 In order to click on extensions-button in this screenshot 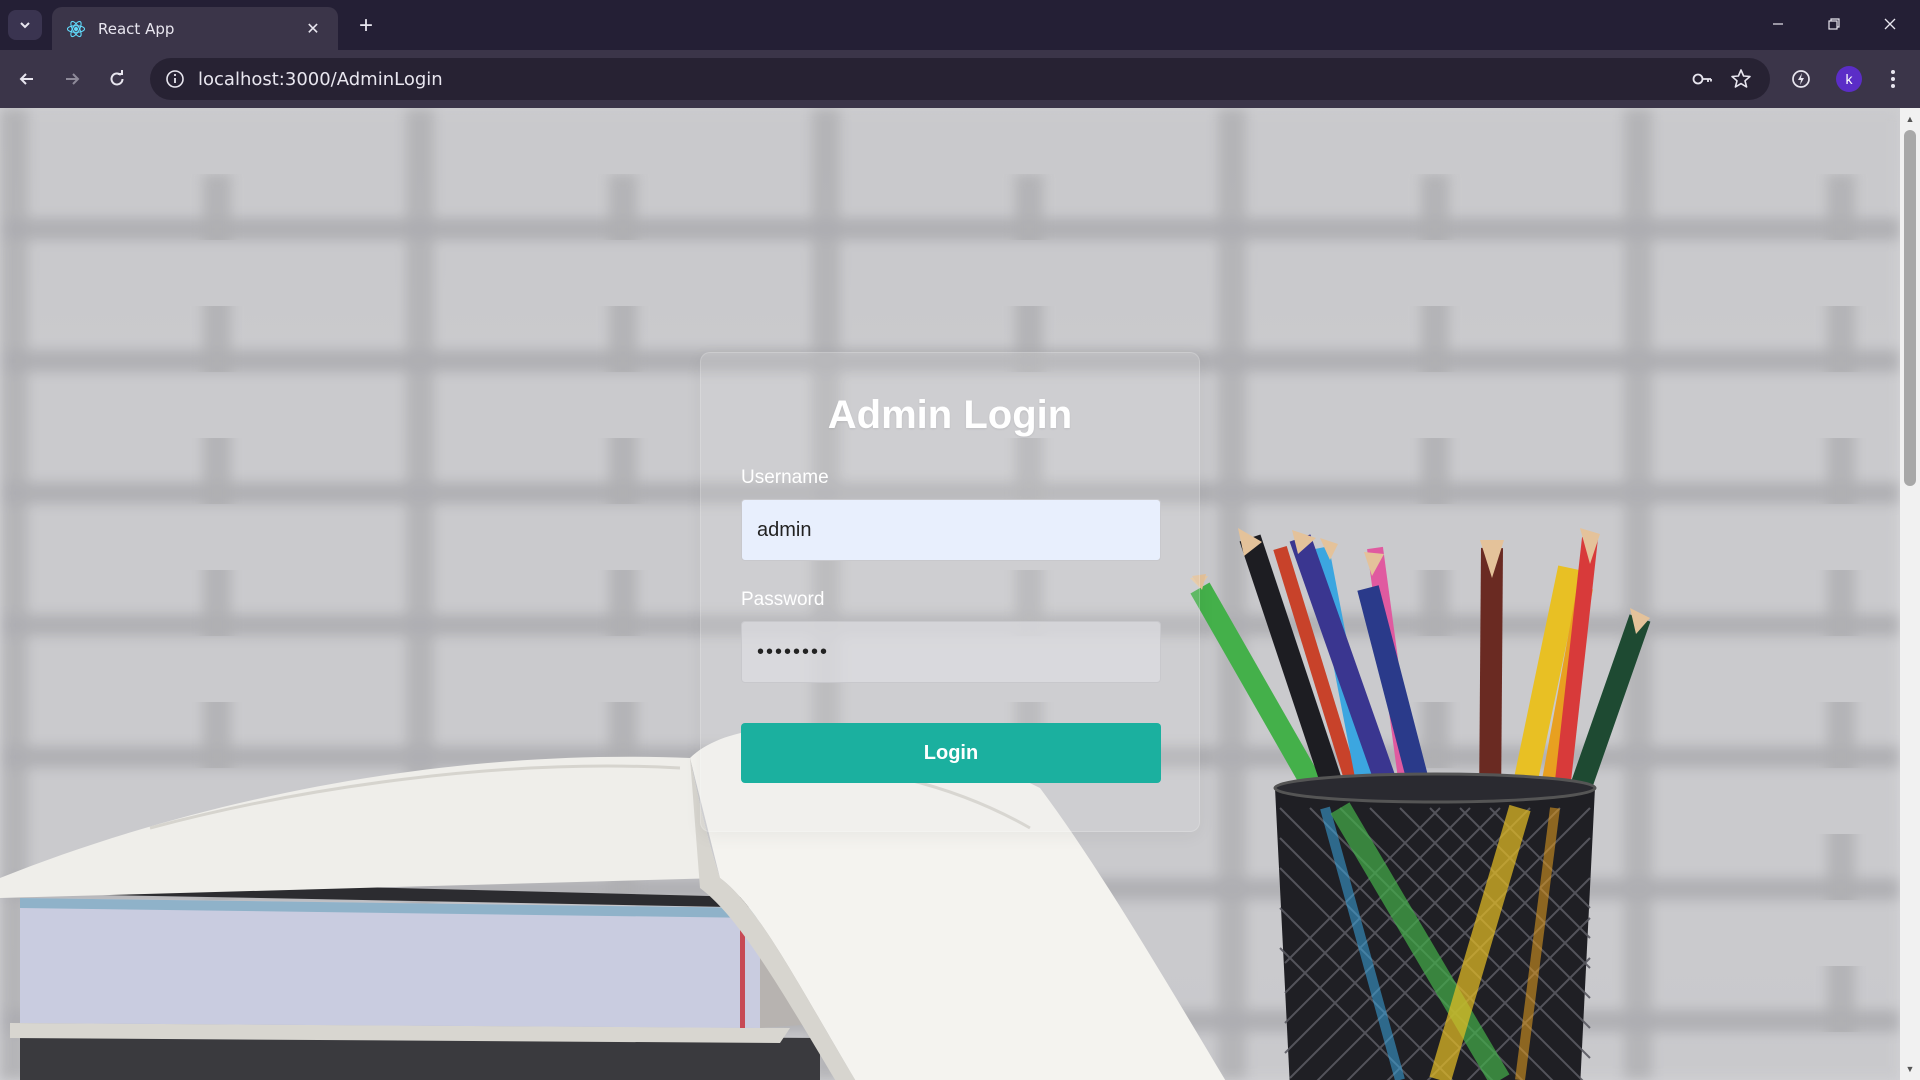, I will do `click(1801, 79)`.